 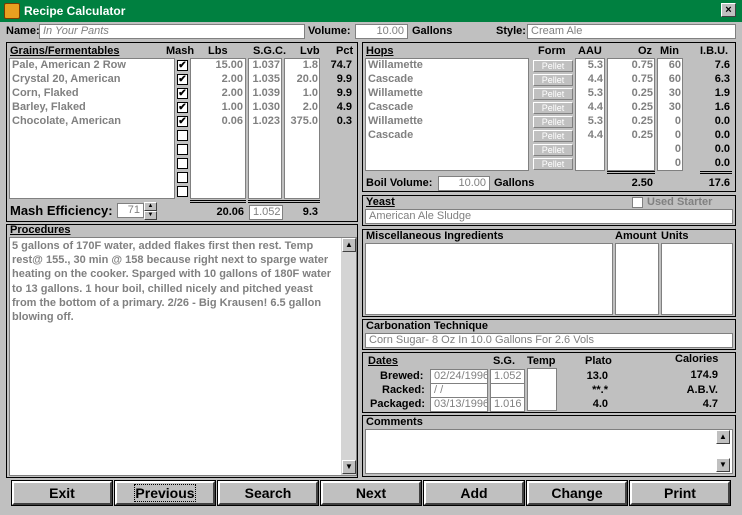 I want to click on grain-lbs: 15.00, so click(x=216, y=65).